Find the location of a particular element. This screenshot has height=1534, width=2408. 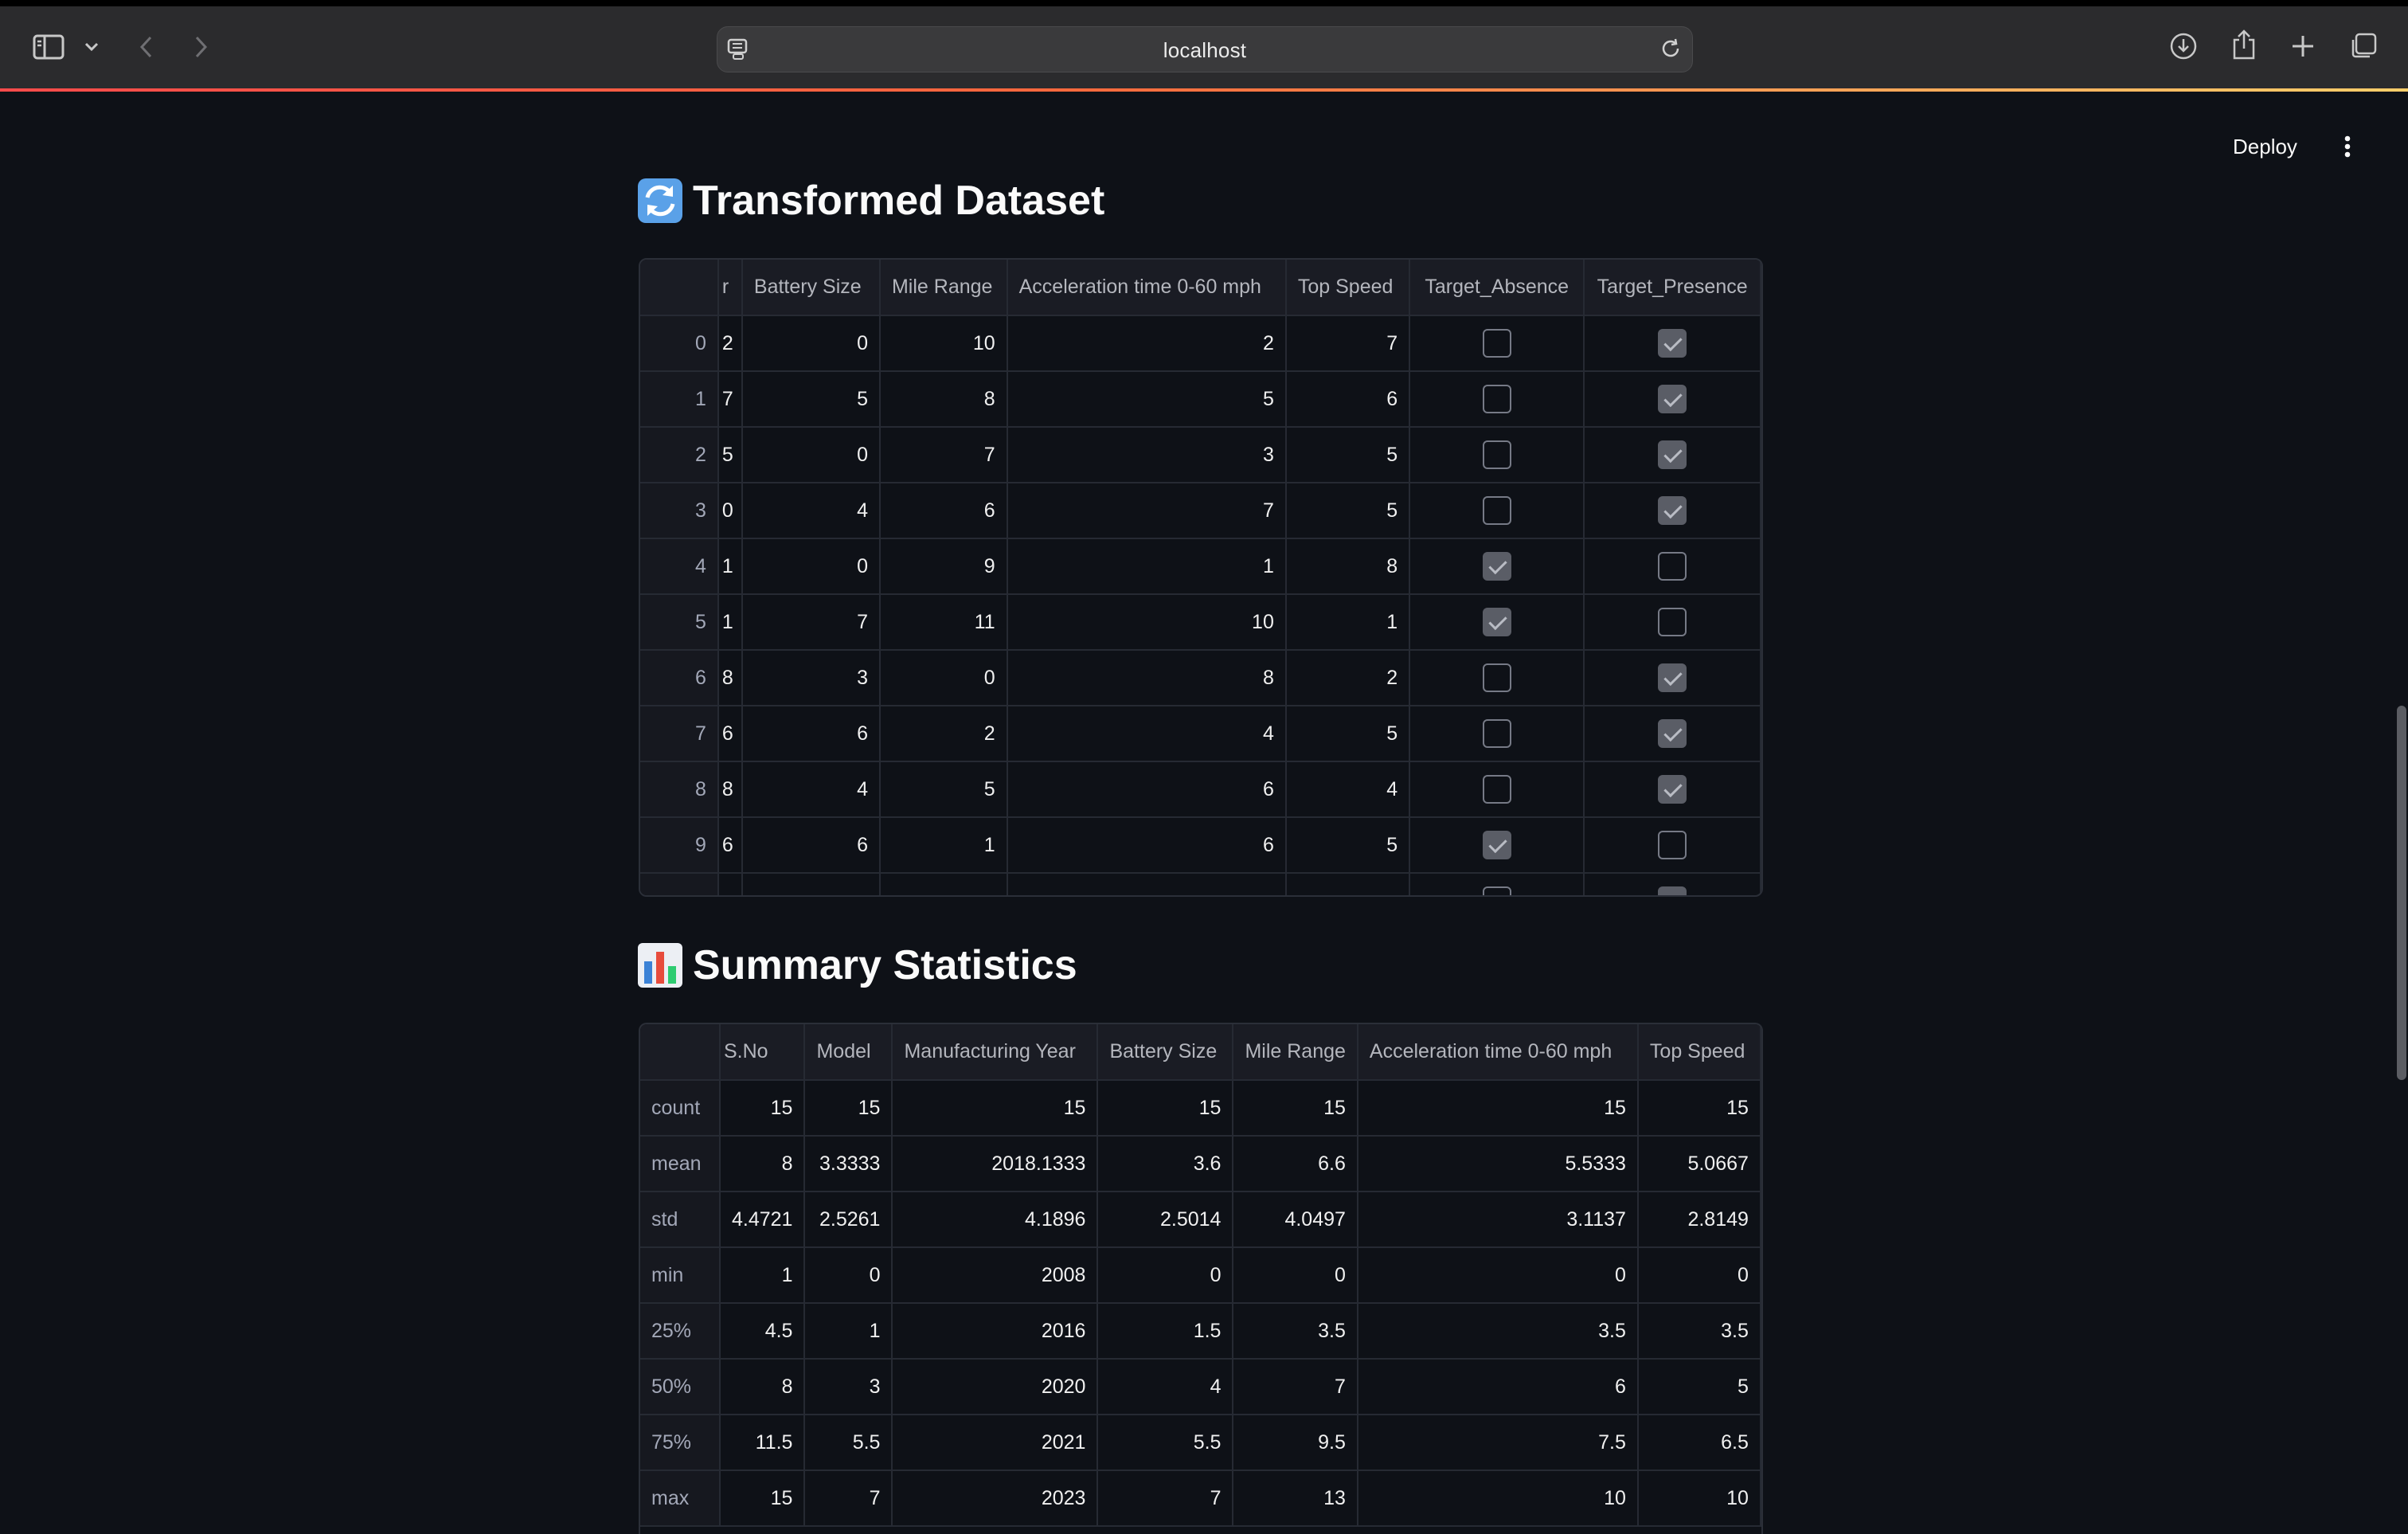

table-cell: 2018.1333 is located at coordinates (995, 1164).